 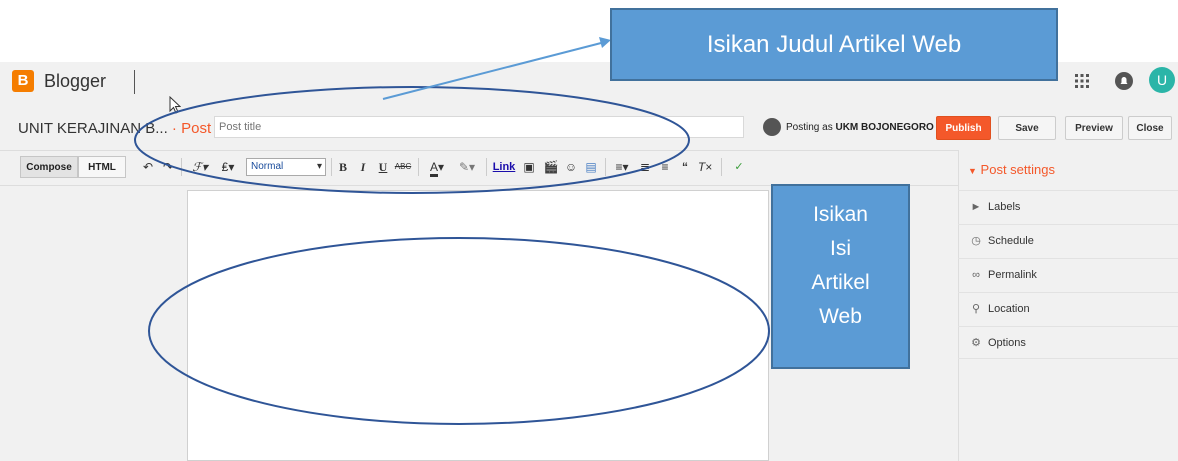 I want to click on body-callout: Isikan Isi Artikel Web, so click(x=840, y=276).